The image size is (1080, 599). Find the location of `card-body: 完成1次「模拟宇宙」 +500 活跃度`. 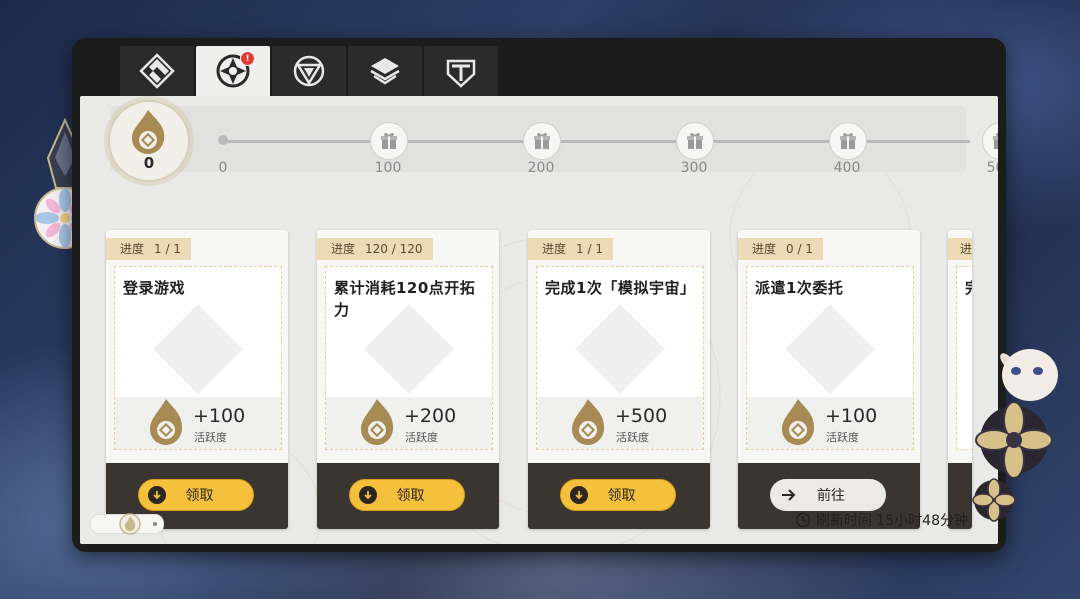

card-body: 完成1次「模拟宇宙」 +500 活跃度 is located at coordinates (620, 358).